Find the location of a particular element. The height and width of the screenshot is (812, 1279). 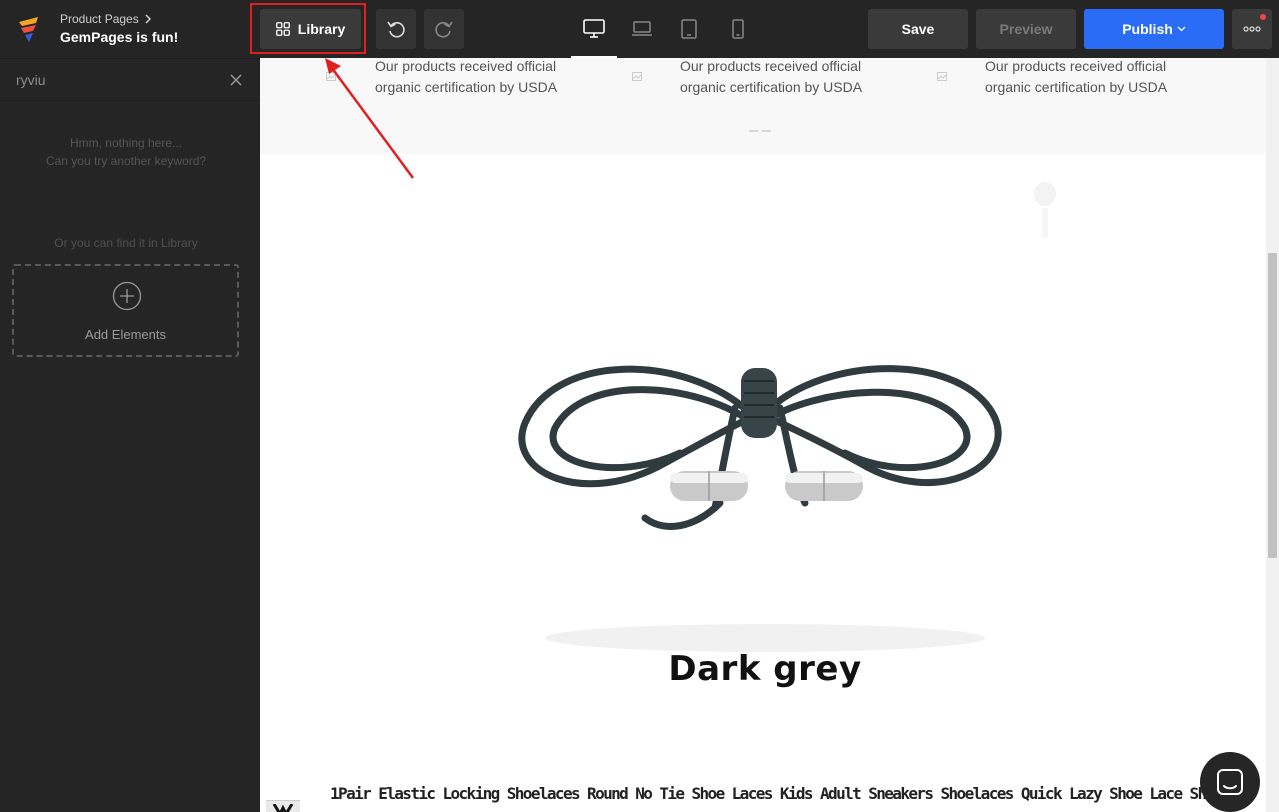

annotation-highlight-box is located at coordinates (308, 28).